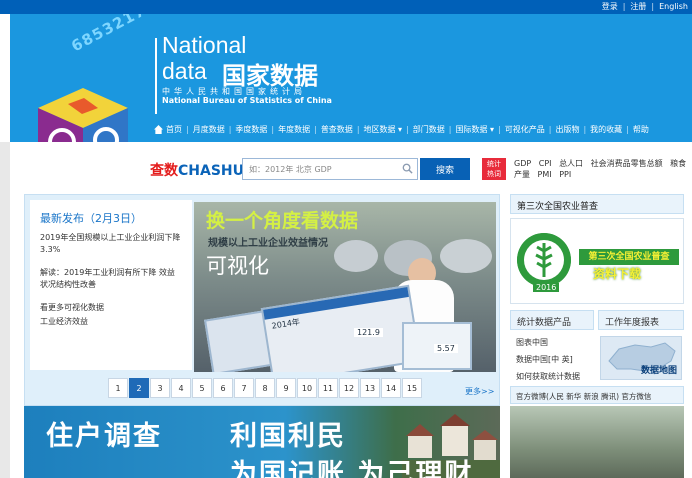  Describe the element at coordinates (83, 115) in the screenshot. I see `cube-logo-icon` at that location.